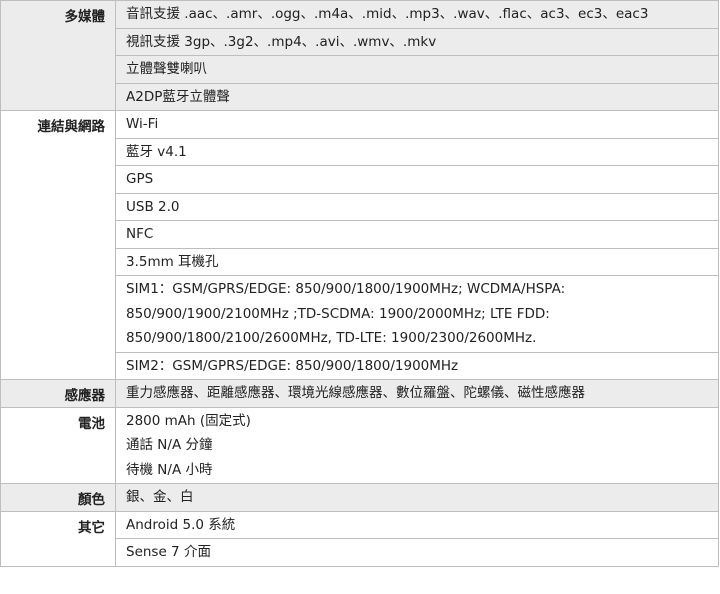 Image resolution: width=720 pixels, height=594 pixels. I want to click on spec-value-line: 待機 N/A 小時, so click(169, 469).